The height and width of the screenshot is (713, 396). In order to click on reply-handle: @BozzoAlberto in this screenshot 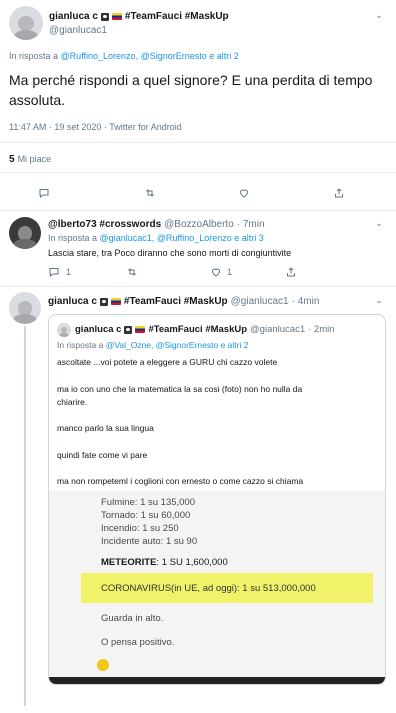, I will do `click(199, 224)`.